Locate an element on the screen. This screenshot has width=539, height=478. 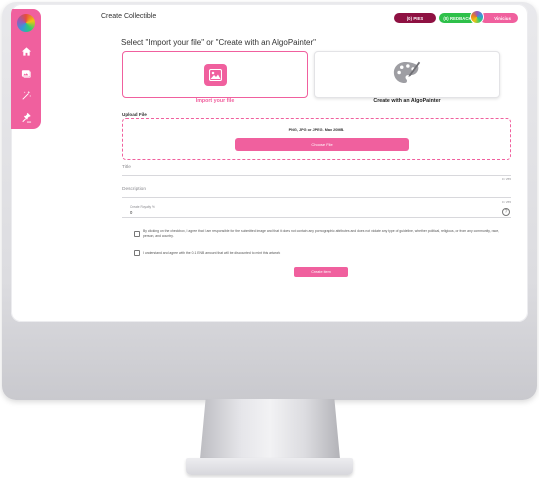
algopainter-label: Create with an AlgoPainter is located at coordinates (407, 101).